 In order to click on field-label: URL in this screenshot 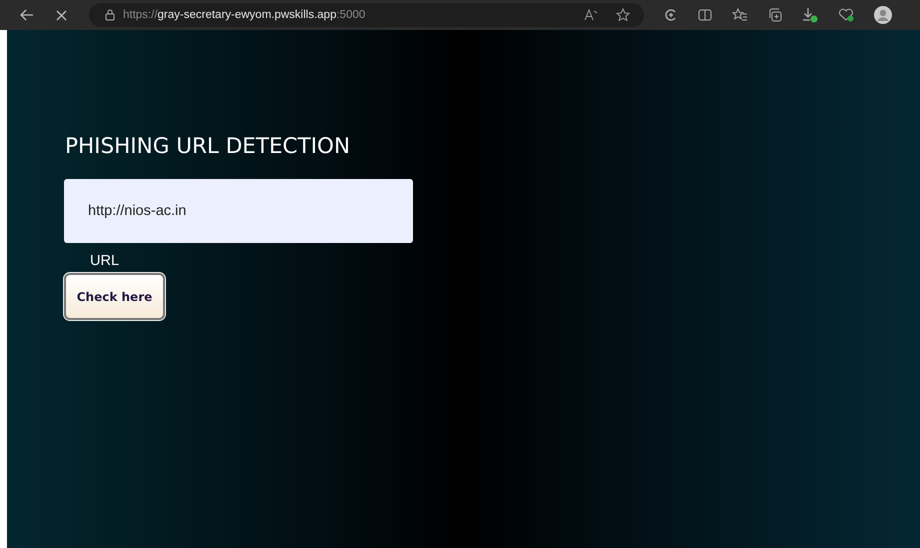, I will do `click(105, 261)`.